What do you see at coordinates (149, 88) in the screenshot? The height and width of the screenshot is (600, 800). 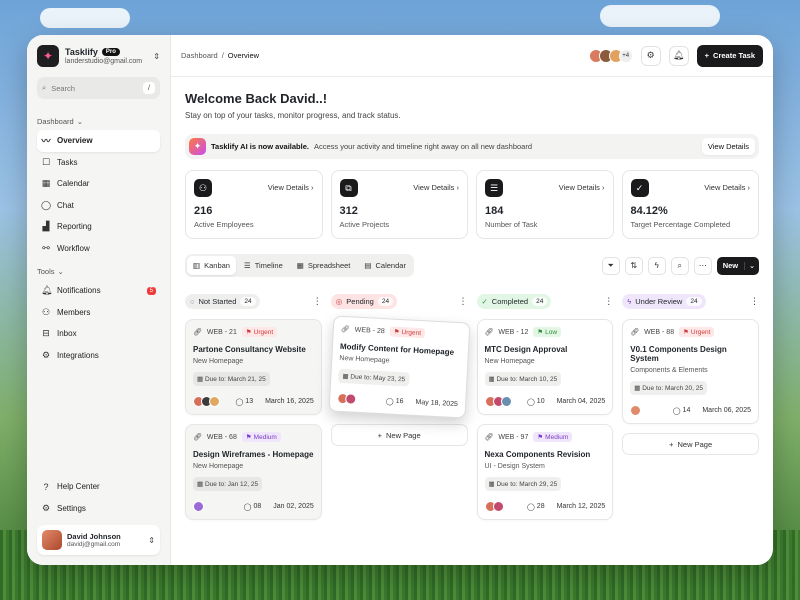 I see `search-shortcut: /` at bounding box center [149, 88].